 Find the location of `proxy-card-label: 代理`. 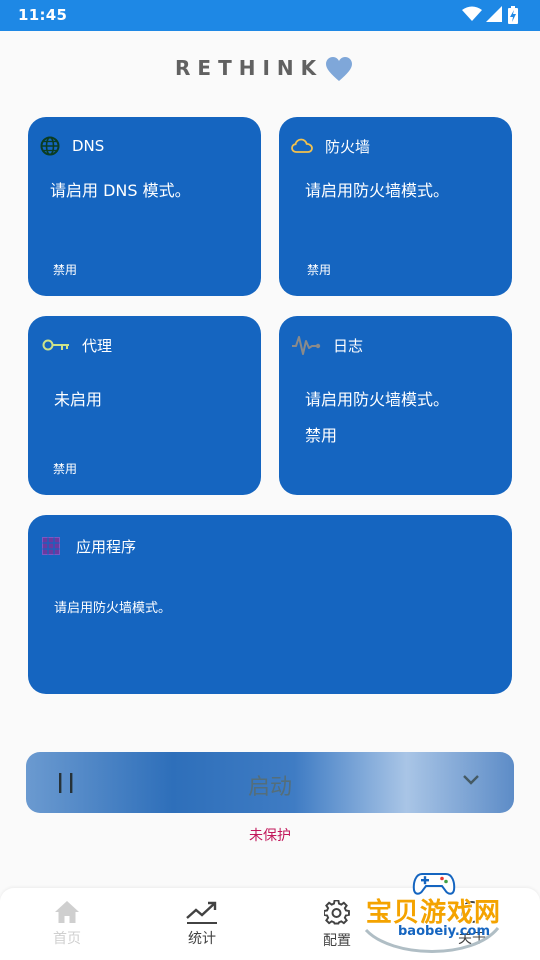

proxy-card-label: 代理 is located at coordinates (97, 345).